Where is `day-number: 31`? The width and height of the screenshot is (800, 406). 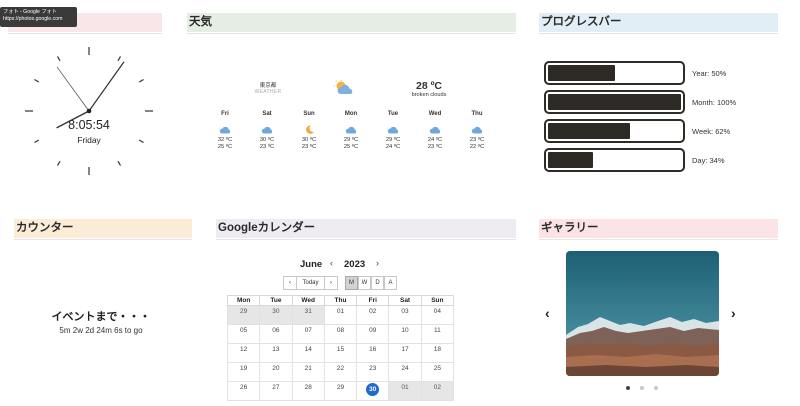 day-number: 31 is located at coordinates (308, 311).